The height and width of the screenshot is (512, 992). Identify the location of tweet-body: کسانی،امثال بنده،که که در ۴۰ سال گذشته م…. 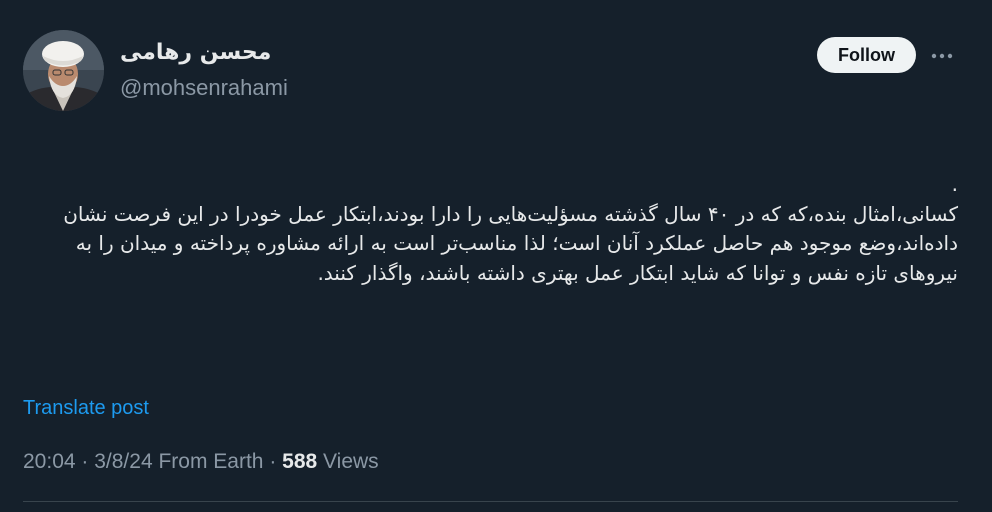
(510, 243).